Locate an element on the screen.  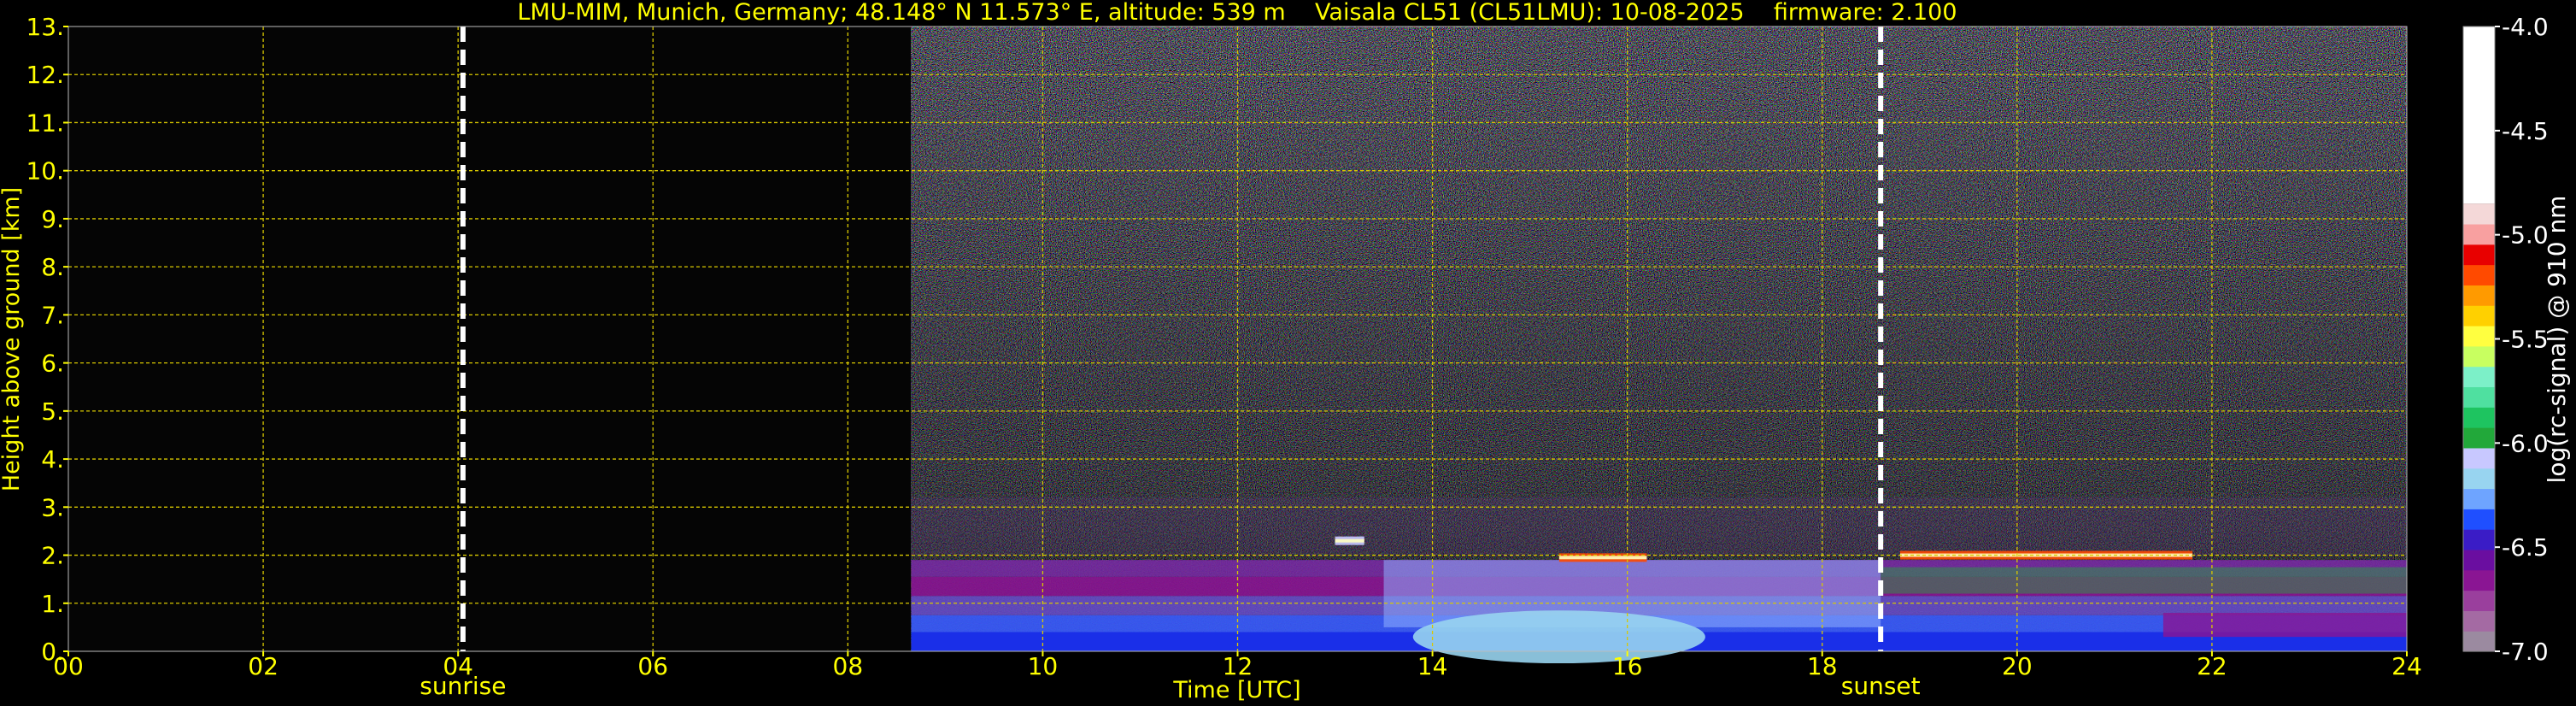
x-tick-label: 20 is located at coordinates (2017, 666).